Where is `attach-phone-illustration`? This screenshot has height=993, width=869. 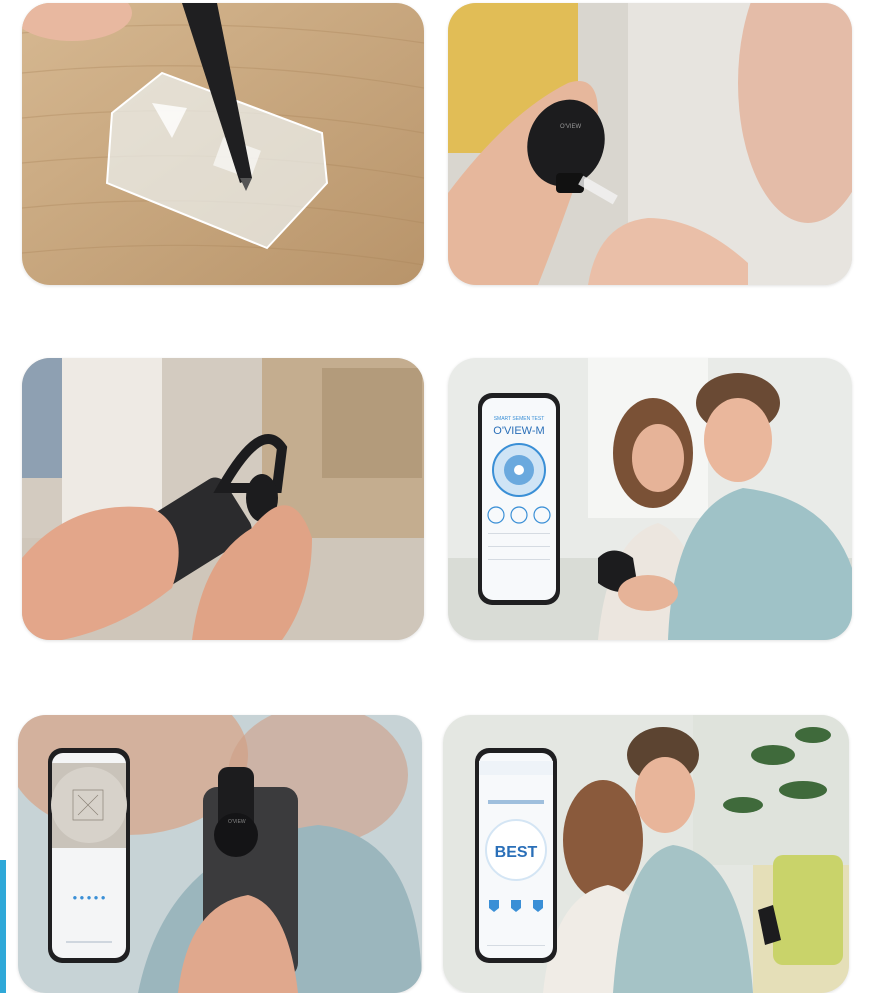
attach-phone-illustration is located at coordinates (223, 499).